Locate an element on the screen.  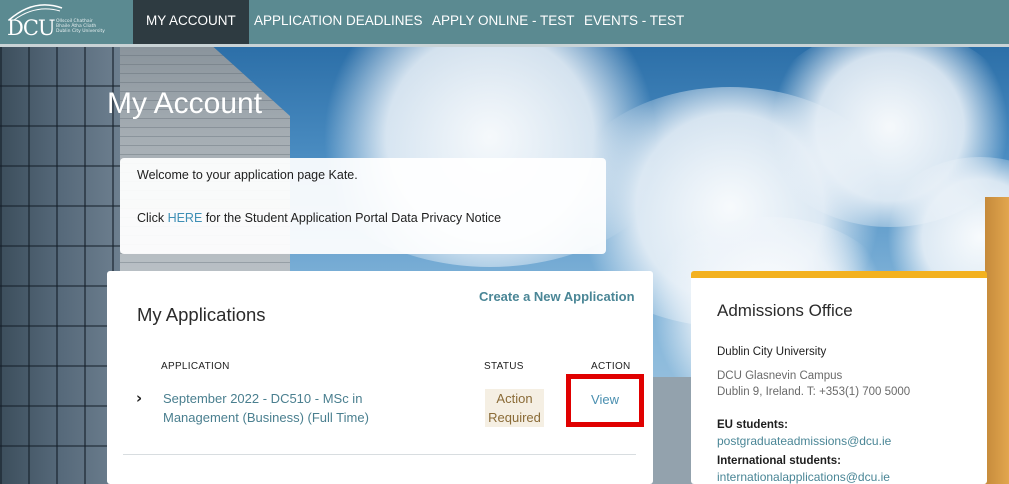
page-title: My Account is located at coordinates (185, 103).